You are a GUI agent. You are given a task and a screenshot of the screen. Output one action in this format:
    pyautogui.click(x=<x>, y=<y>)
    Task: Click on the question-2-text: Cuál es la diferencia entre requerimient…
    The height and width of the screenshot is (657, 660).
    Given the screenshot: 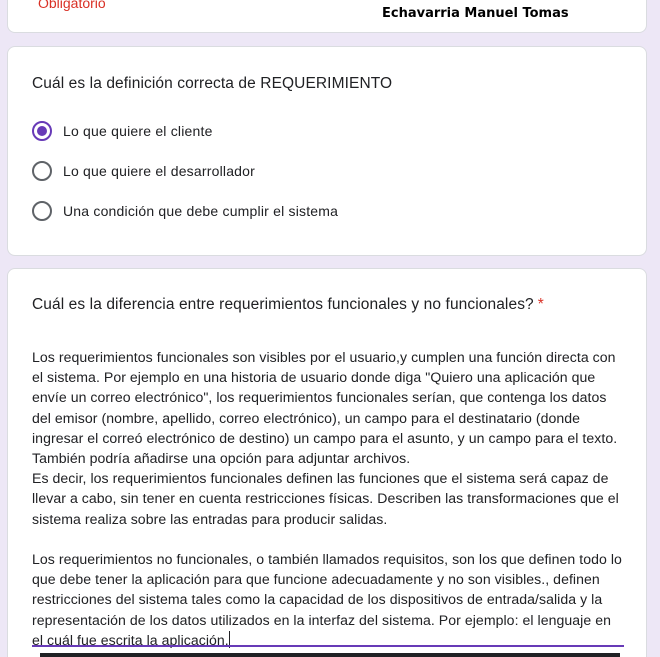 What is the action you would take?
    pyautogui.click(x=283, y=304)
    